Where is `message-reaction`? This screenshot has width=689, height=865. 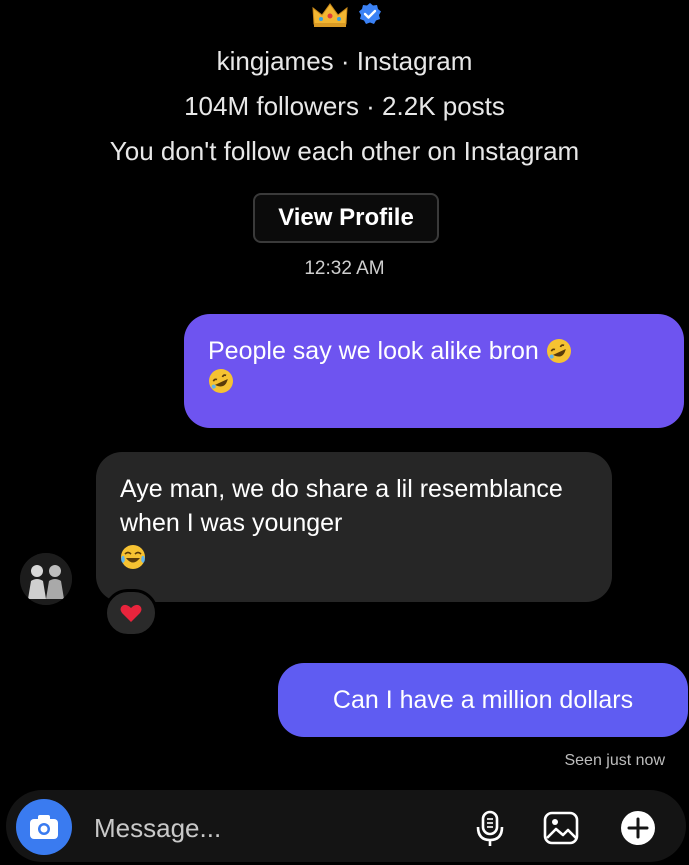 message-reaction is located at coordinates (131, 613).